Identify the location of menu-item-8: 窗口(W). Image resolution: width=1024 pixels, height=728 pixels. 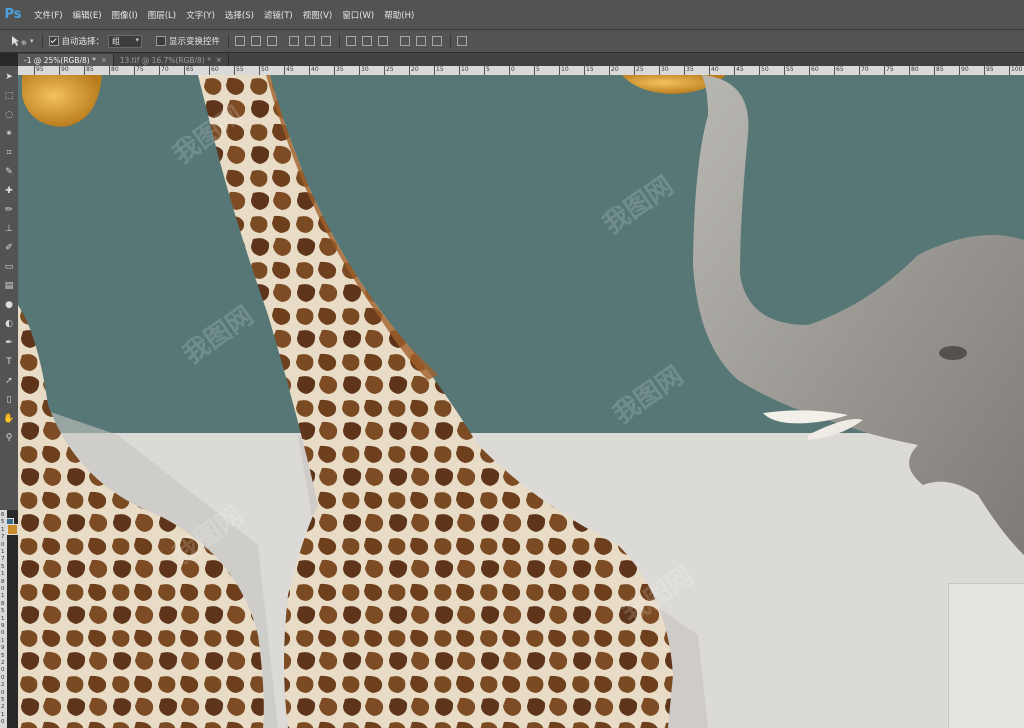
(358, 15).